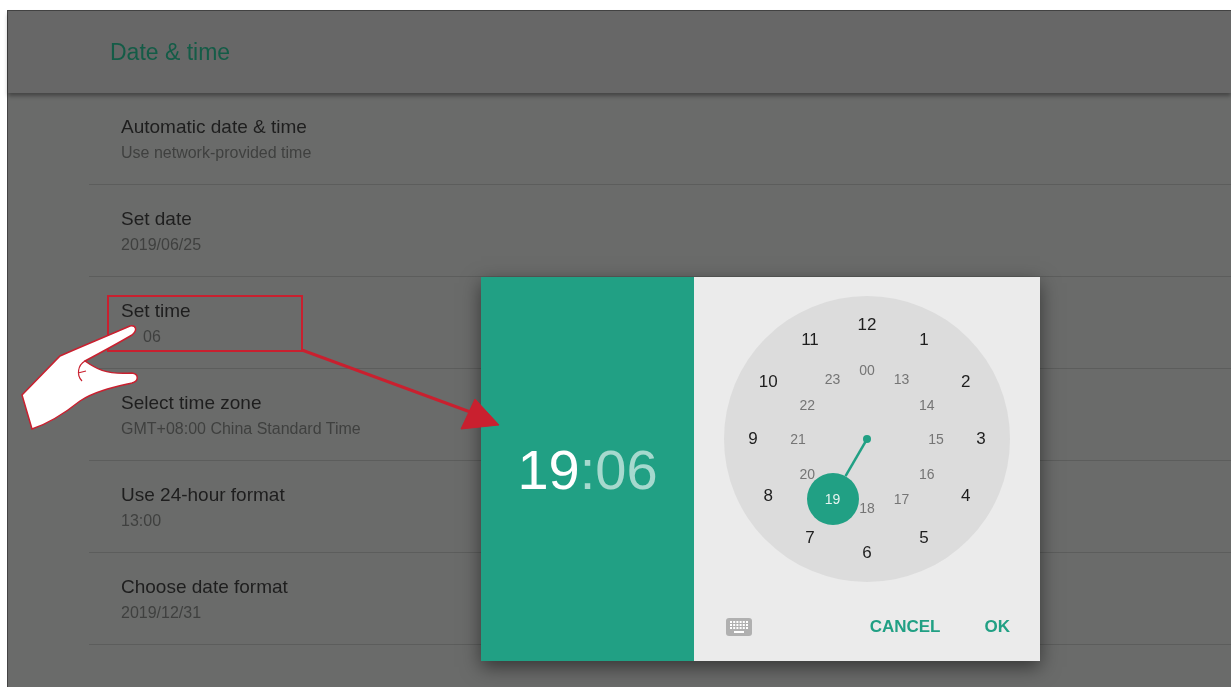 Image resolution: width=1231 pixels, height=687 pixels. Describe the element at coordinates (857, 456) in the screenshot. I see `clock-hand` at that location.